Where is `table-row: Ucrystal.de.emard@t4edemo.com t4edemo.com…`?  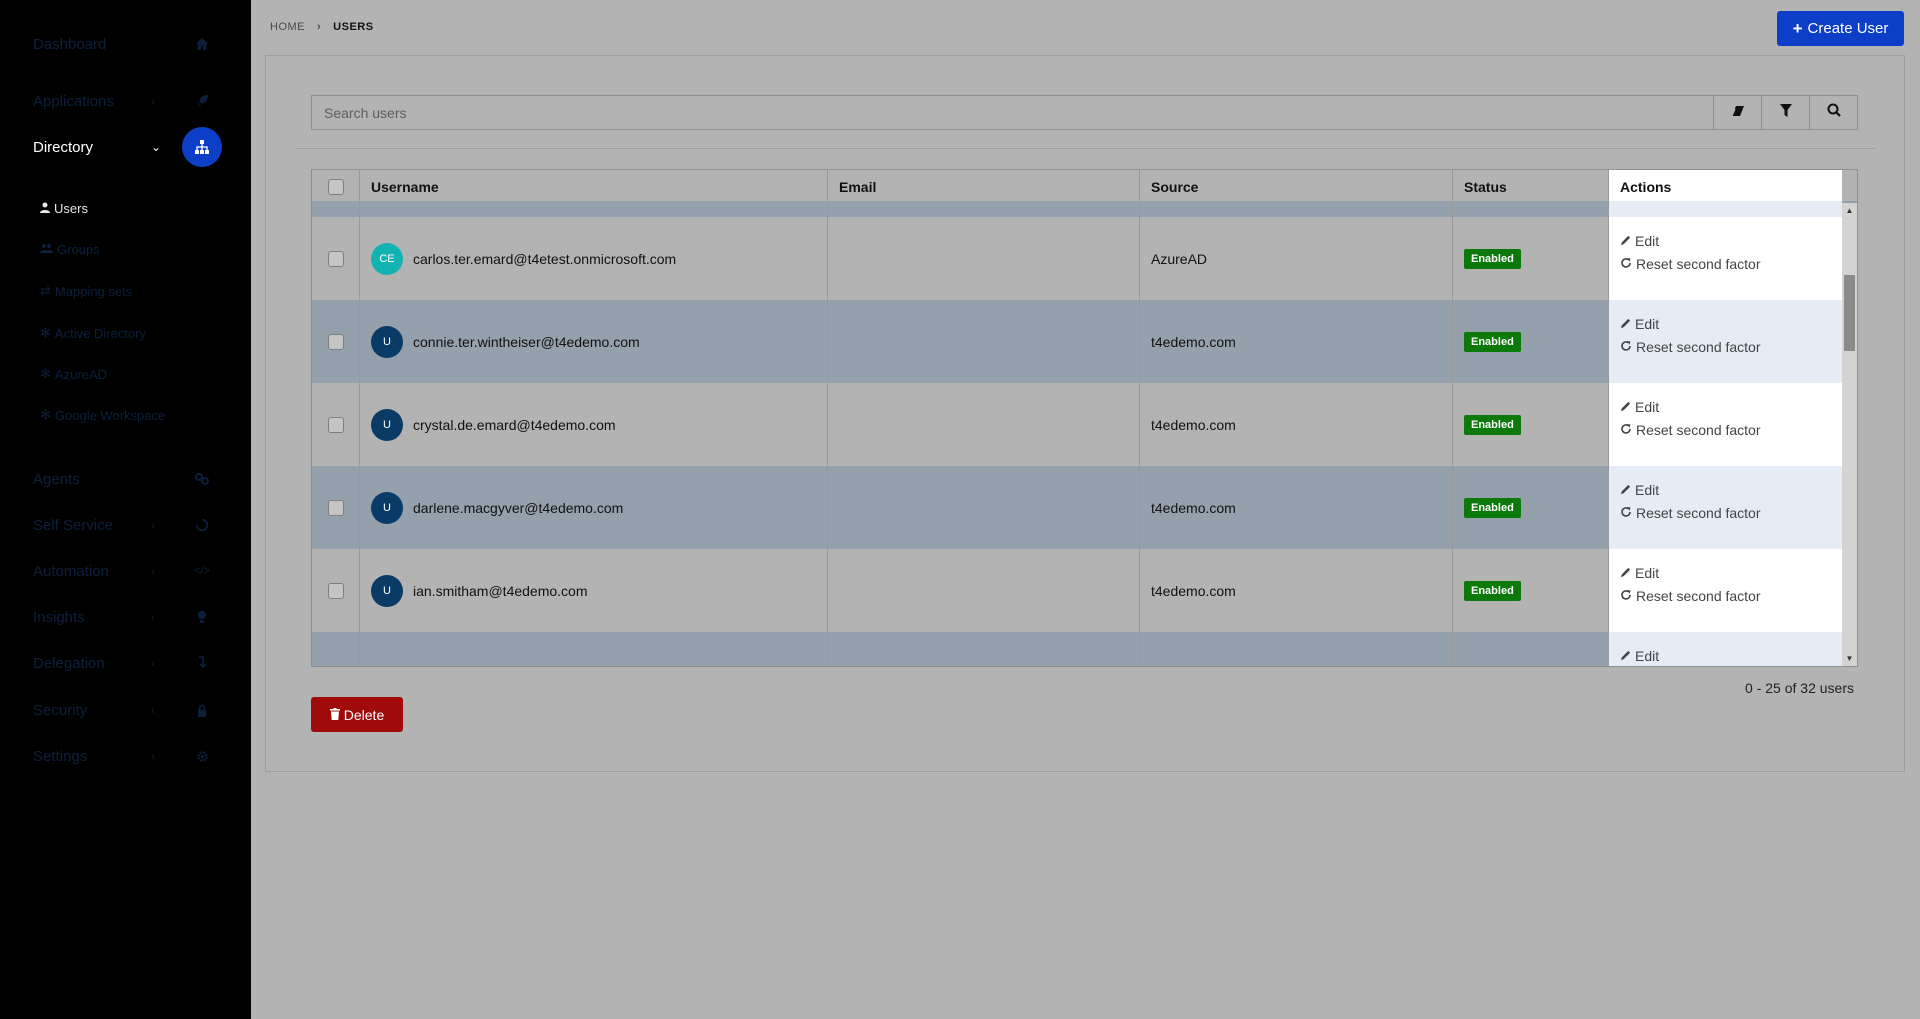 table-row: Ucrystal.de.emard@t4edemo.com t4edemo.com… is located at coordinates (1084, 424).